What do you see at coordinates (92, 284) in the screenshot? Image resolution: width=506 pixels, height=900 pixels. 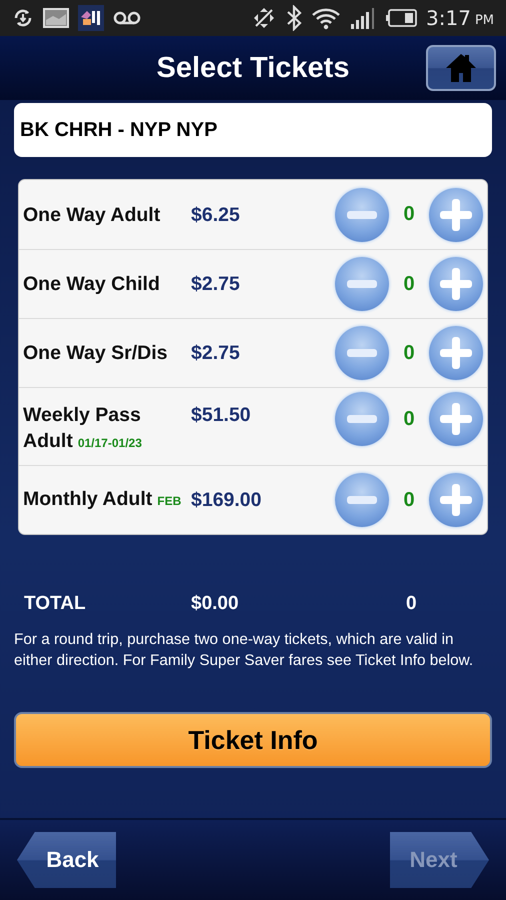 I see `ticket-name: One Way Child` at bounding box center [92, 284].